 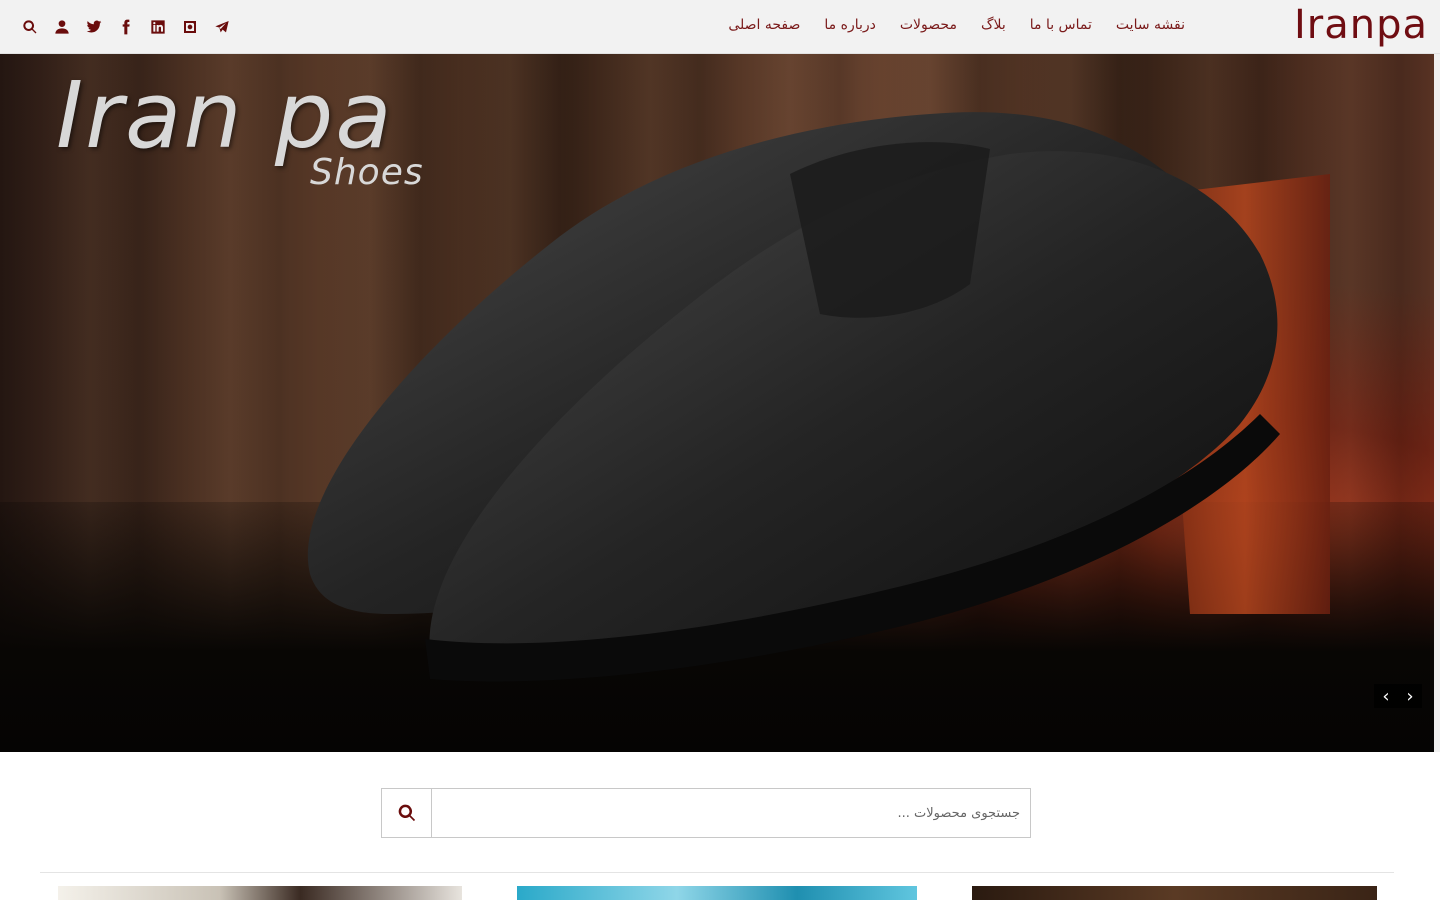 I want to click on facebook-icon, so click(x=126, y=27).